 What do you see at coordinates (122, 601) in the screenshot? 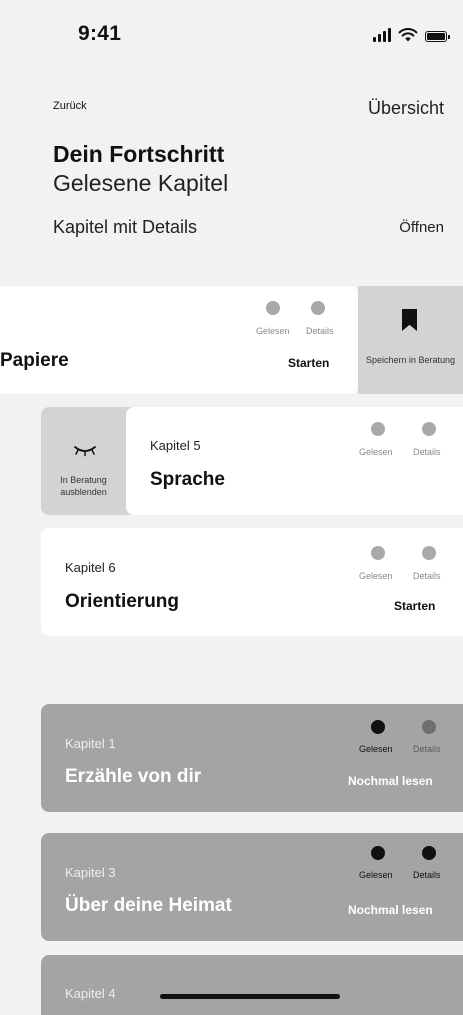
I see `chapter-title: Orientierung` at bounding box center [122, 601].